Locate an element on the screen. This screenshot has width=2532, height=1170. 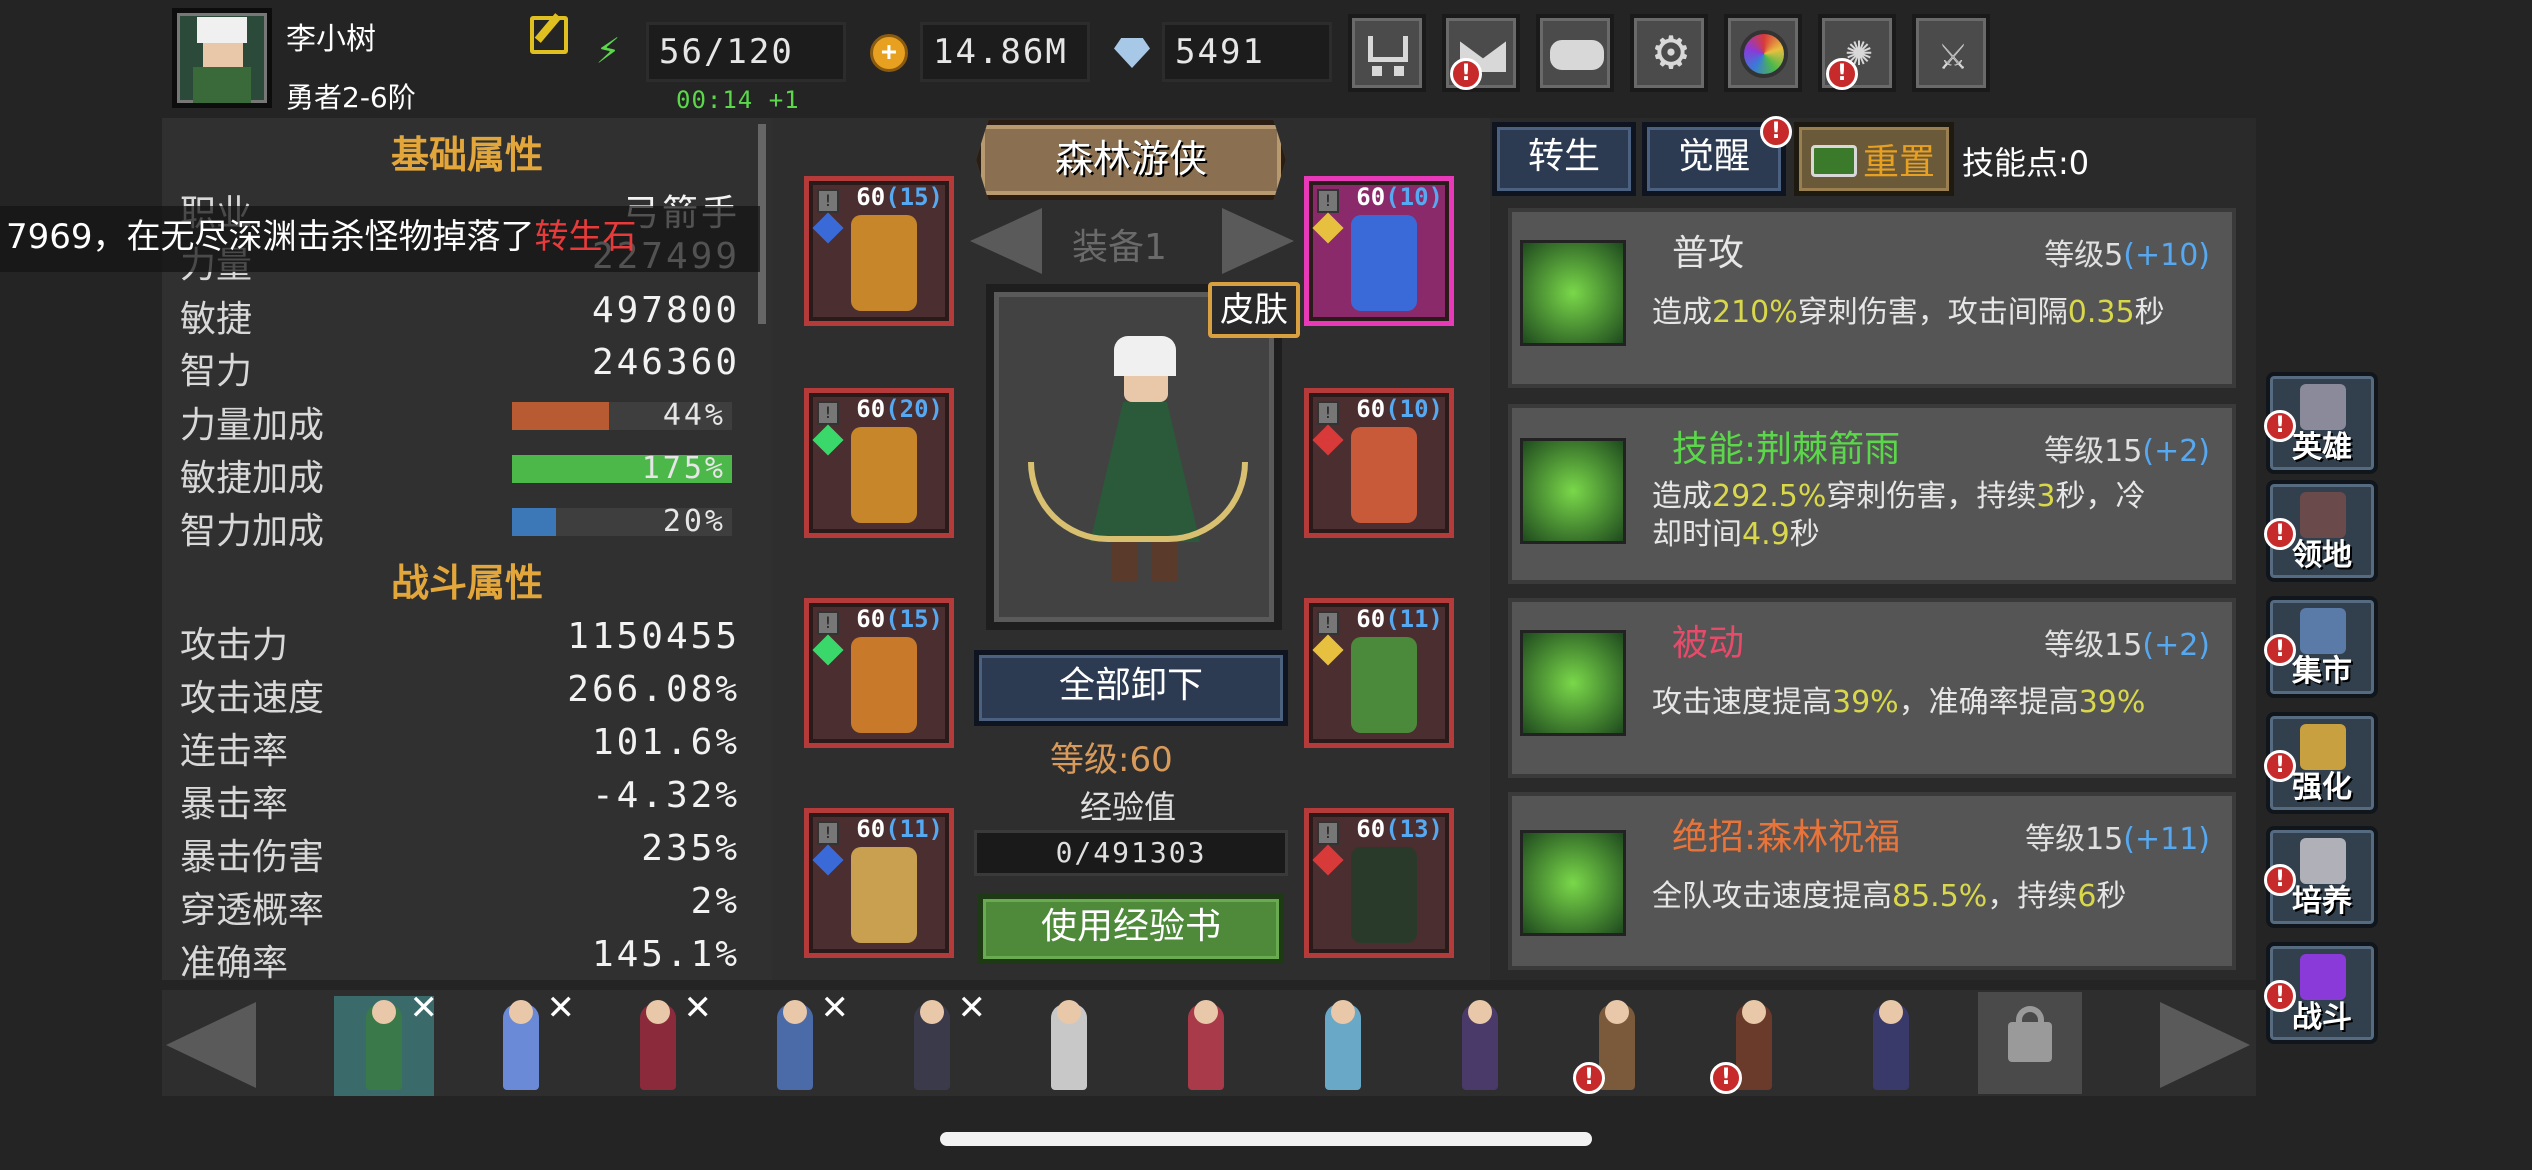
skill-desc-segment: 0.35 is located at coordinates (2101, 312).